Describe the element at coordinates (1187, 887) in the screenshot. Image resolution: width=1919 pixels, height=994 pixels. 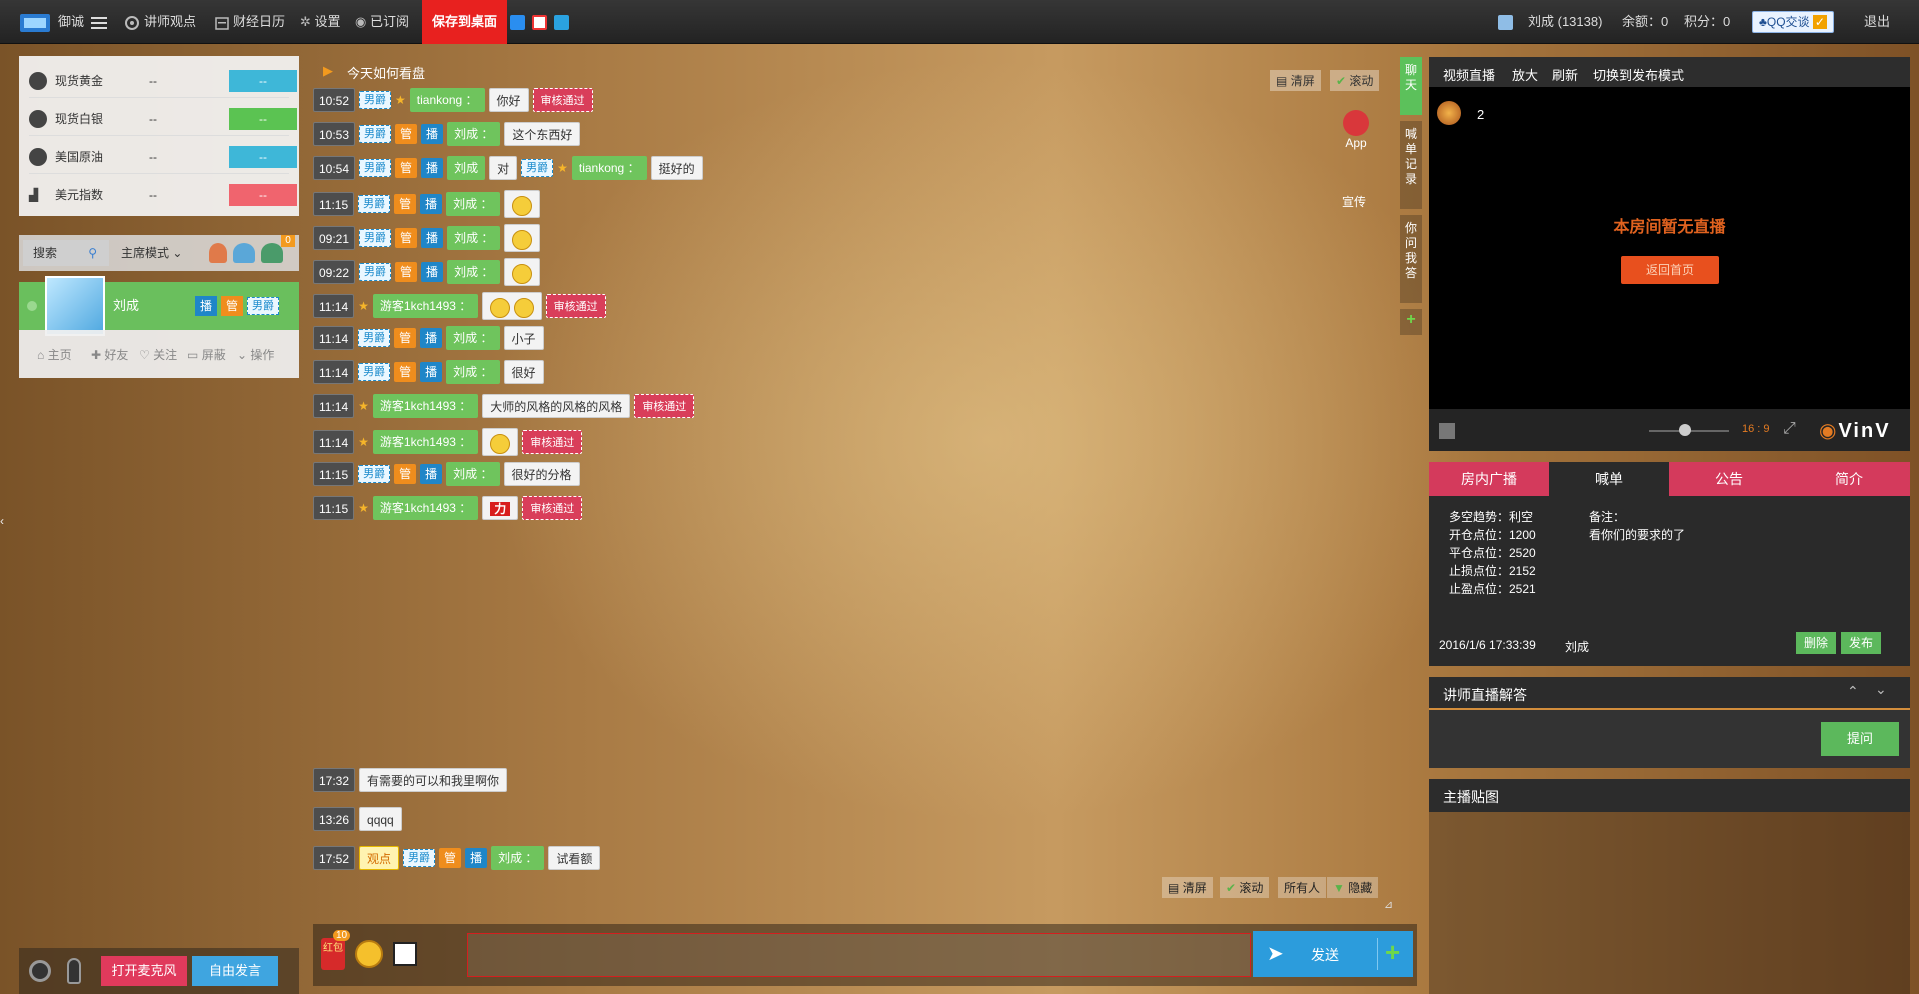
I see `footer-clear-button: ▤ 清屏` at that location.